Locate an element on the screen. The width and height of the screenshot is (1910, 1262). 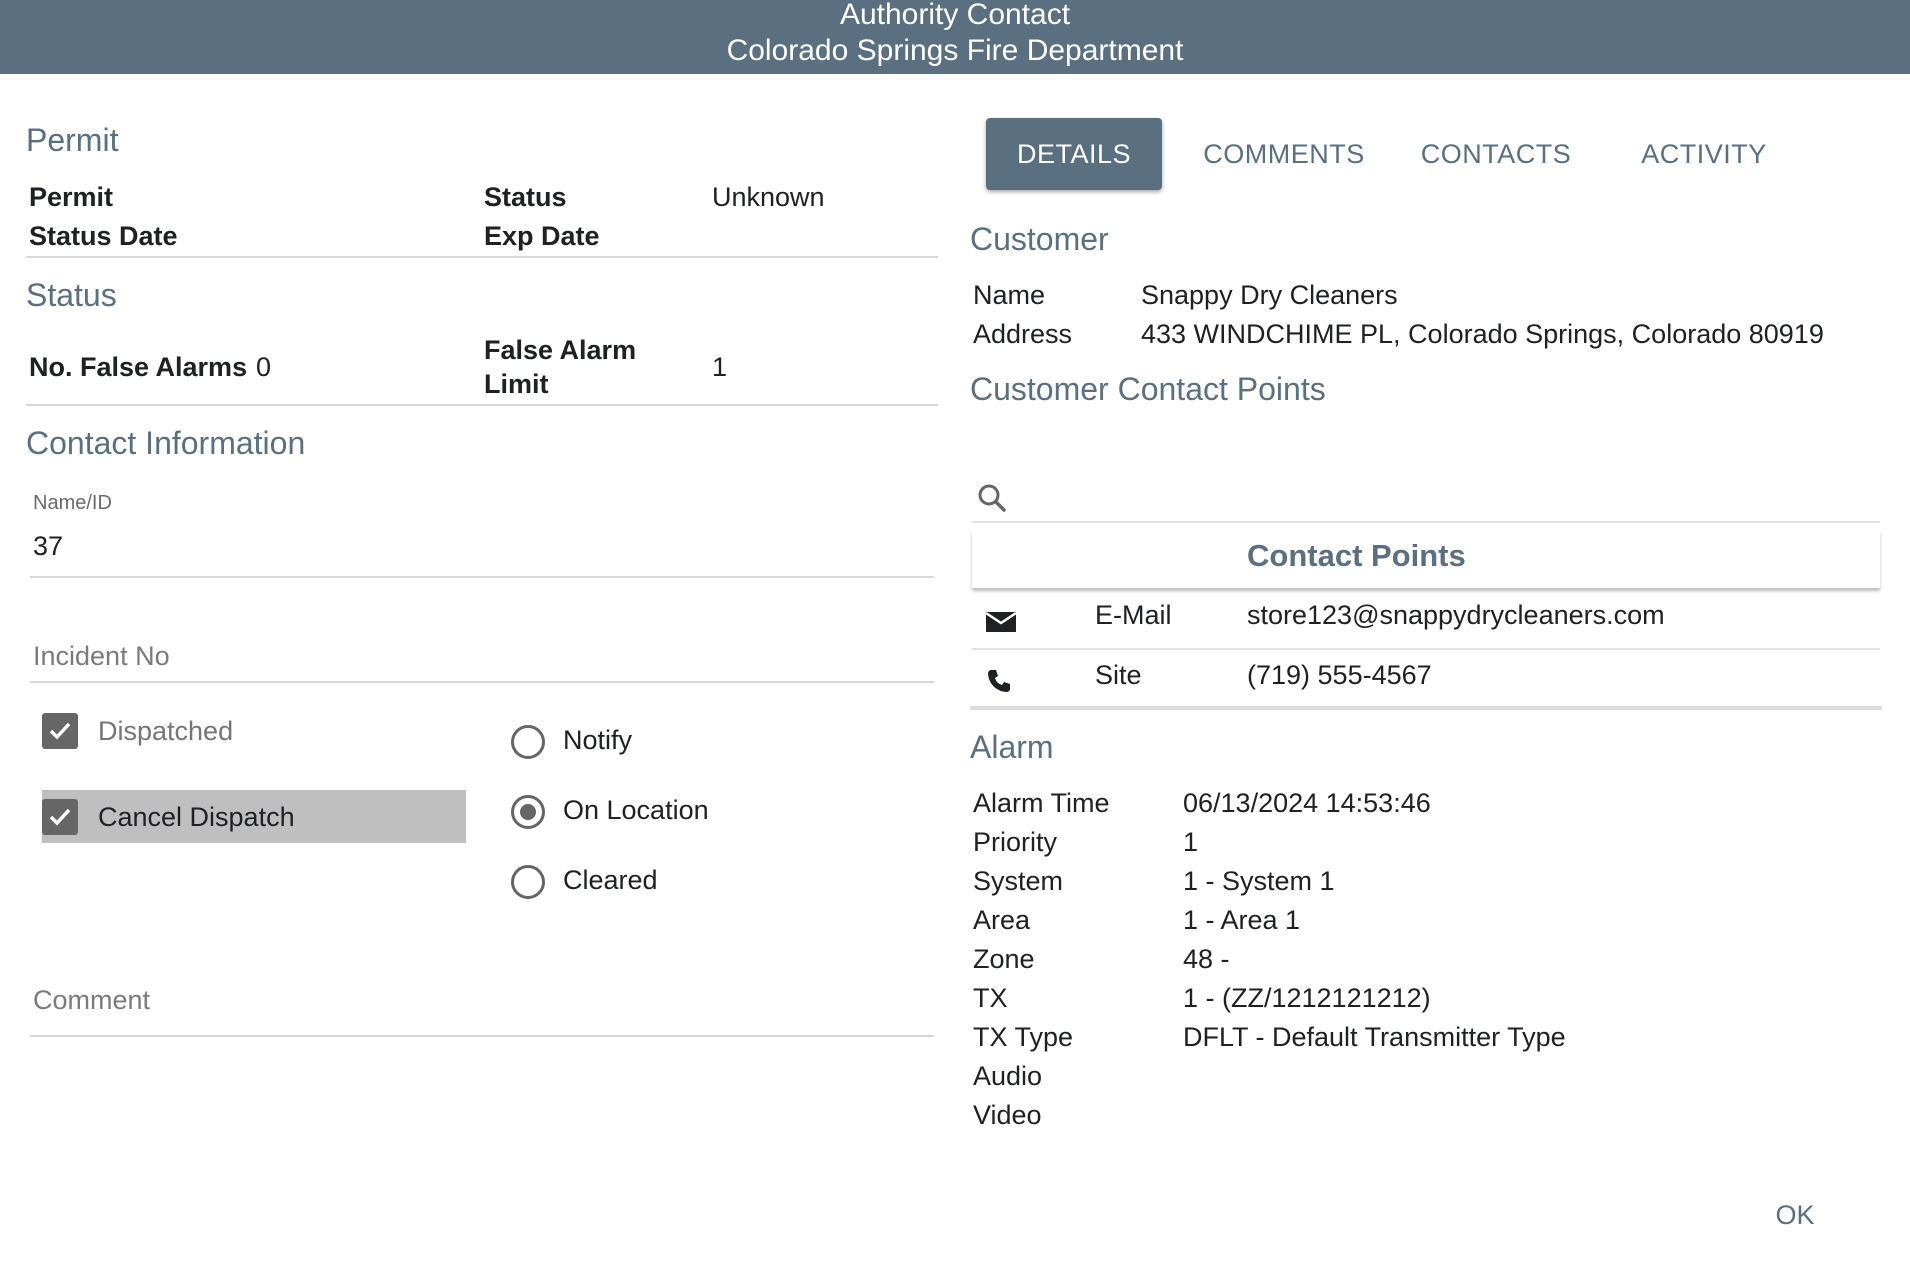
contact-value: (719) 555-4567 is located at coordinates (1339, 675).